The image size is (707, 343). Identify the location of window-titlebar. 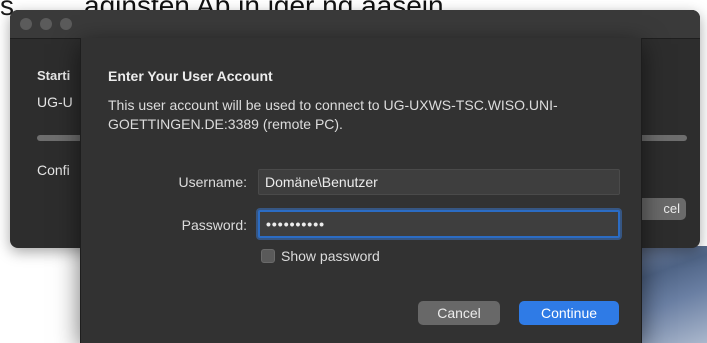
(355, 24).